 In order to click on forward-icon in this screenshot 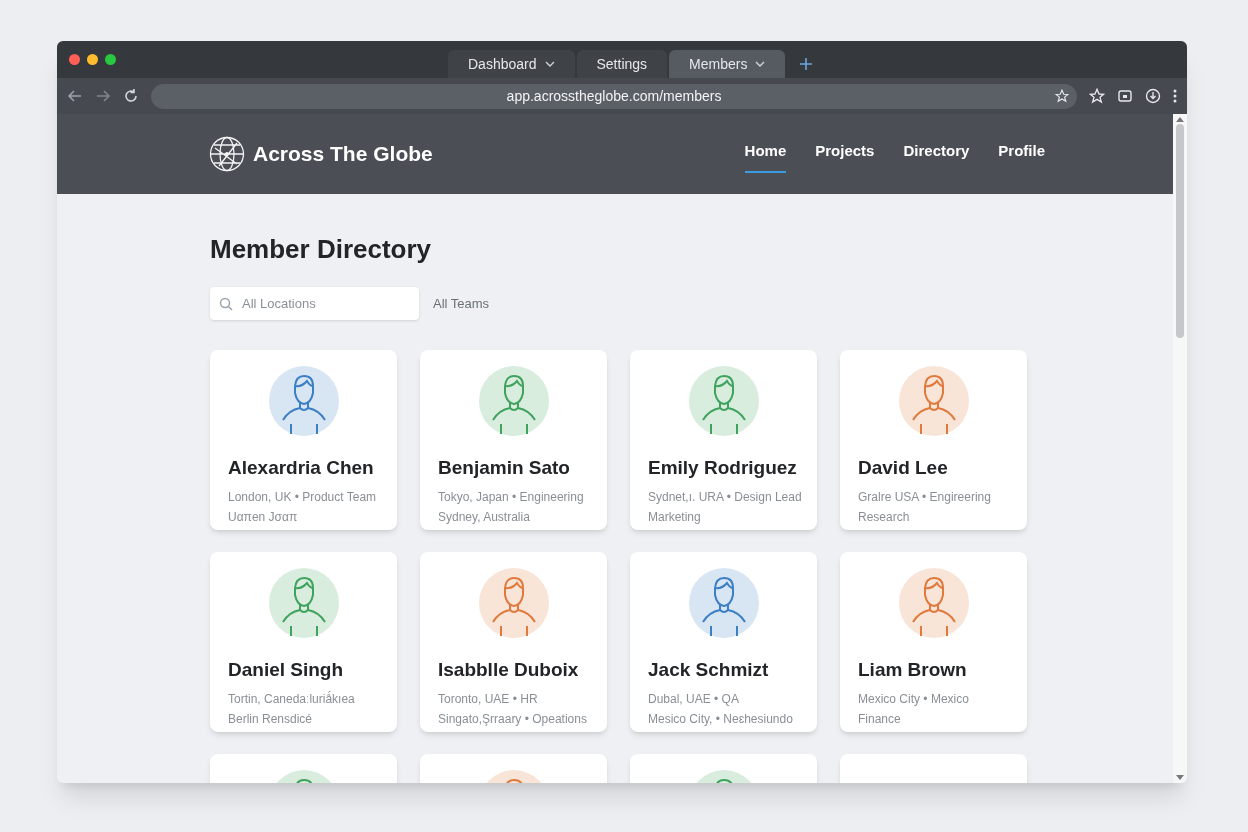, I will do `click(103, 96)`.